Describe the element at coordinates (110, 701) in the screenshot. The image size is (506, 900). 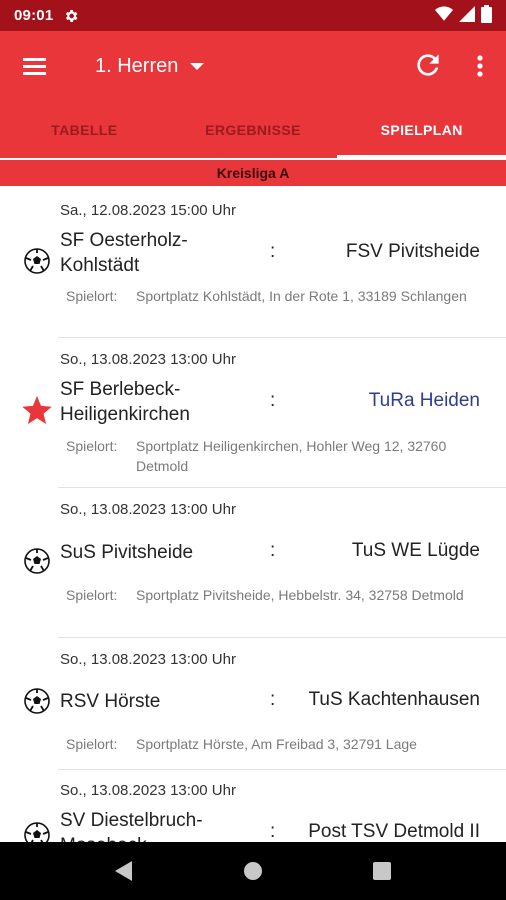
I see `home-team: RSV Hörste` at that location.